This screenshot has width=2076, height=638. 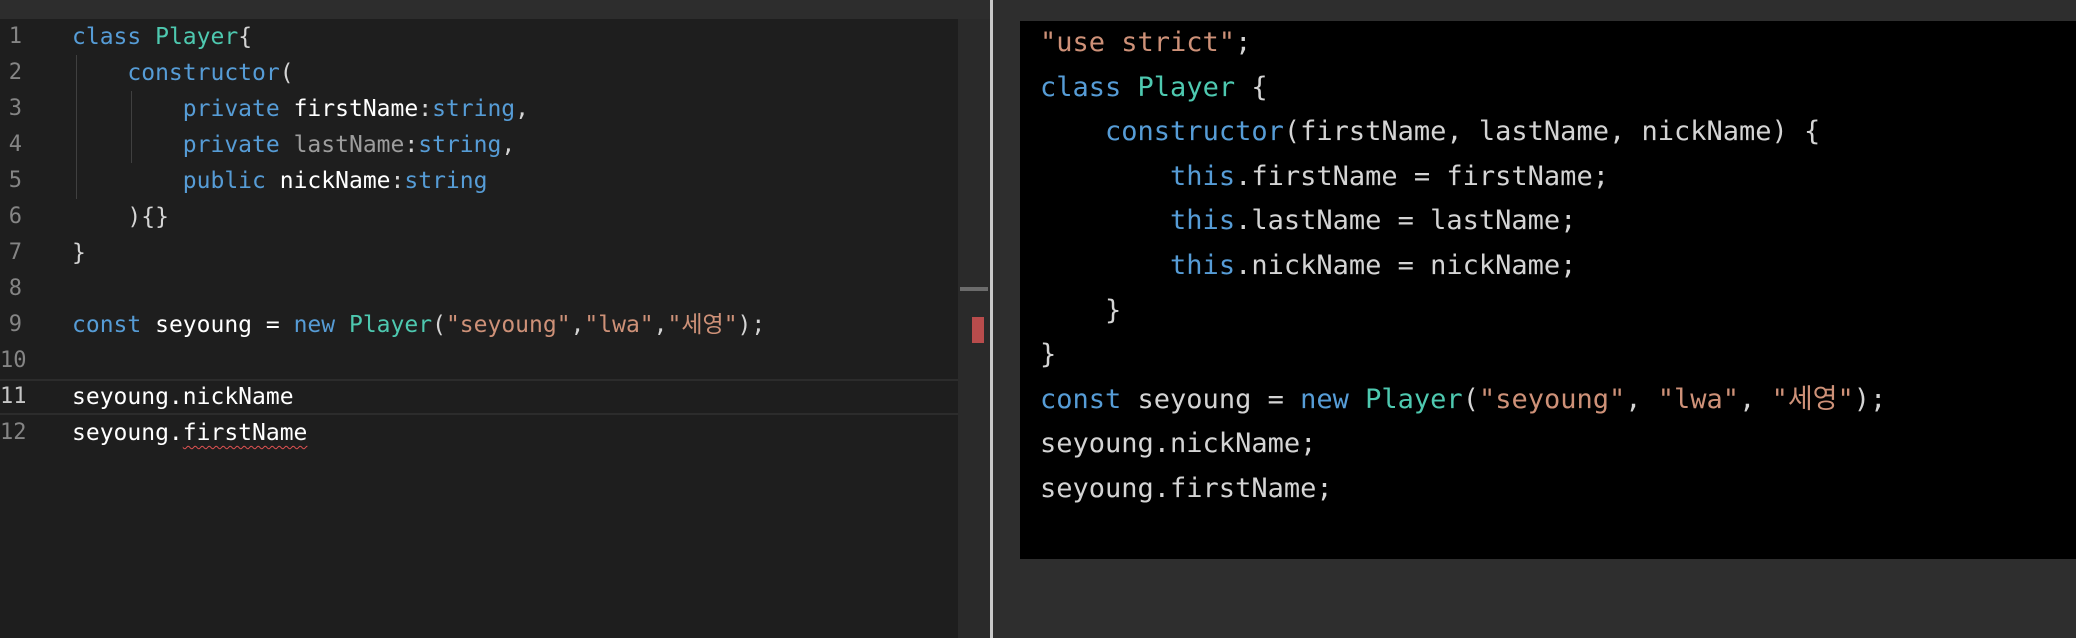 What do you see at coordinates (15, 288) in the screenshot?
I see `line-number: 8` at bounding box center [15, 288].